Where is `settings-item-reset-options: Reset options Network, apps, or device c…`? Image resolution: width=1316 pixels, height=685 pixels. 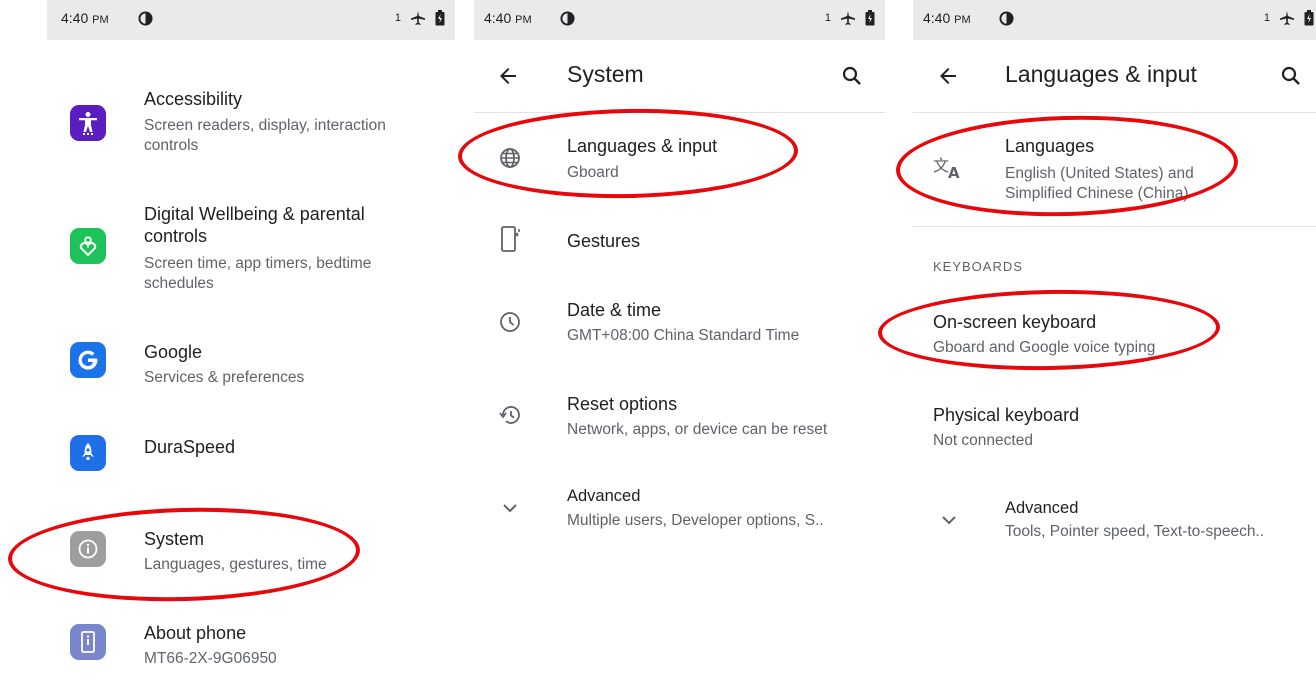
settings-item-reset-options: Reset options Network, apps, or device c… is located at coordinates (679, 420).